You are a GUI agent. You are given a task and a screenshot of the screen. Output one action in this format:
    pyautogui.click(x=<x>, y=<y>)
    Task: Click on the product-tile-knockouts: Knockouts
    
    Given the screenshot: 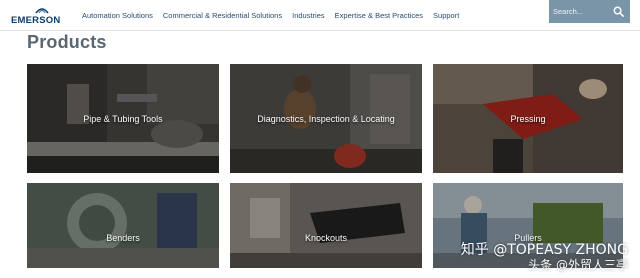 What is the action you would take?
    pyautogui.click(x=326, y=225)
    